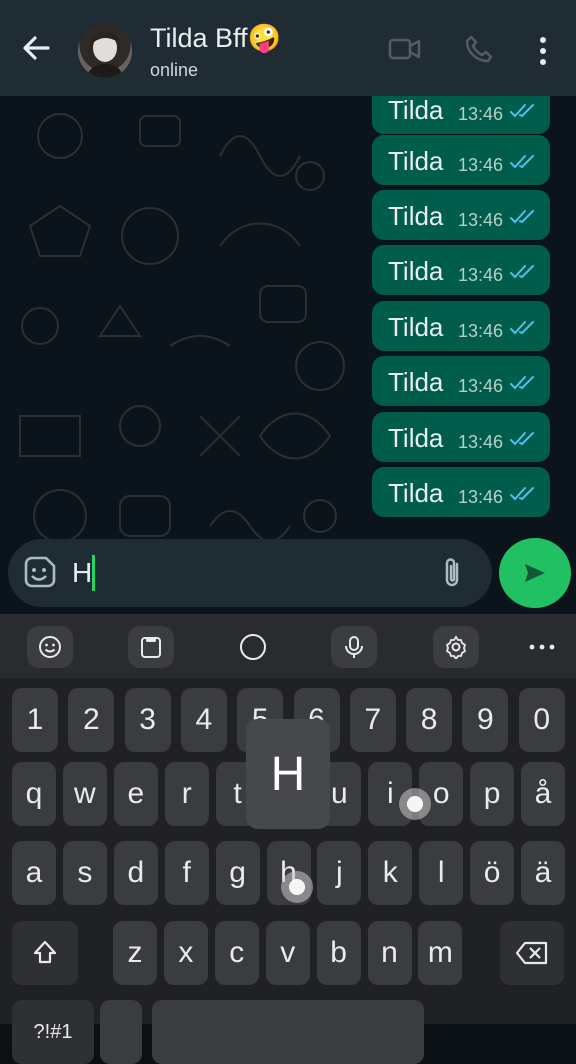 This screenshot has width=576, height=1064. Describe the element at coordinates (287, 953) in the screenshot. I see `key-v: v` at that location.